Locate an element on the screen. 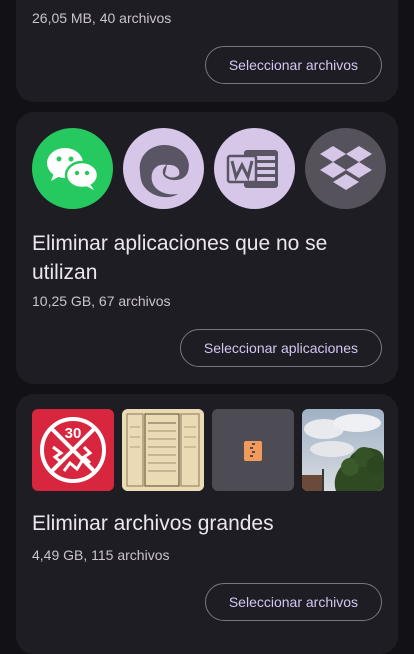 The width and height of the screenshot is (414, 654). app-icons-row is located at coordinates (209, 168).